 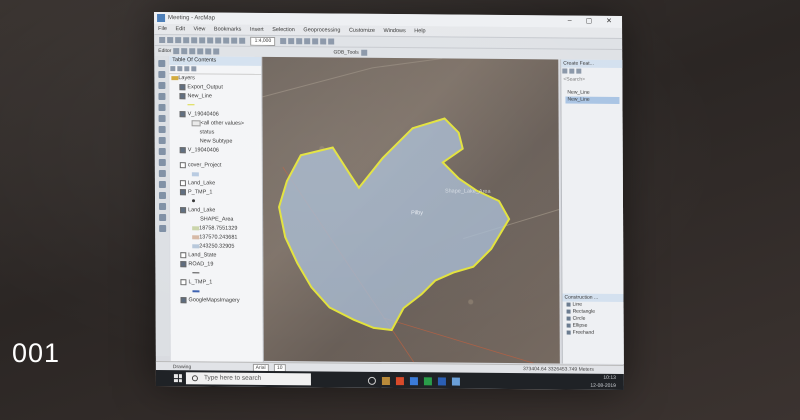 I want to click on list-by-source-icon, so click(x=180, y=69).